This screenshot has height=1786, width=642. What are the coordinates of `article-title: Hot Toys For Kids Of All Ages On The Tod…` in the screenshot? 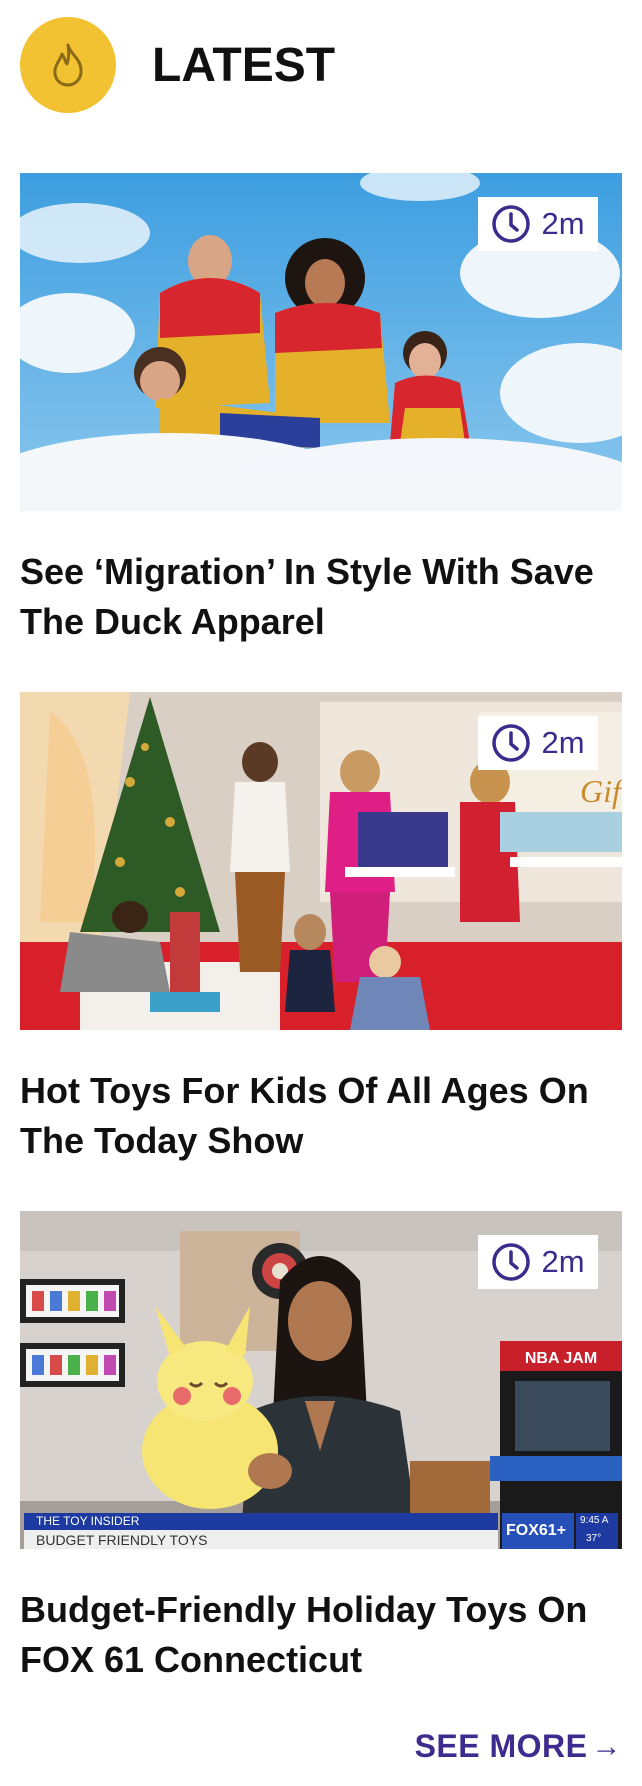 It's located at (321, 1116).